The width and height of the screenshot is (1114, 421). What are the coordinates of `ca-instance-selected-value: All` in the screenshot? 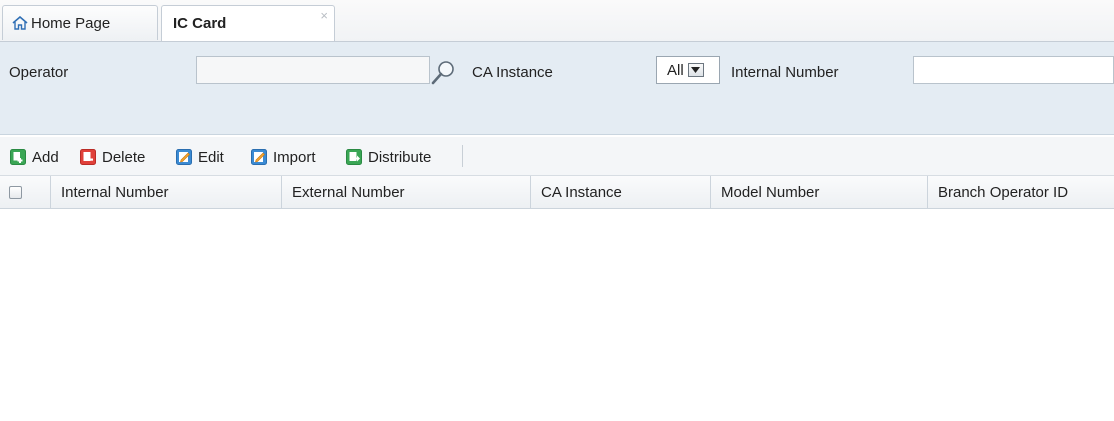 It's located at (675, 70).